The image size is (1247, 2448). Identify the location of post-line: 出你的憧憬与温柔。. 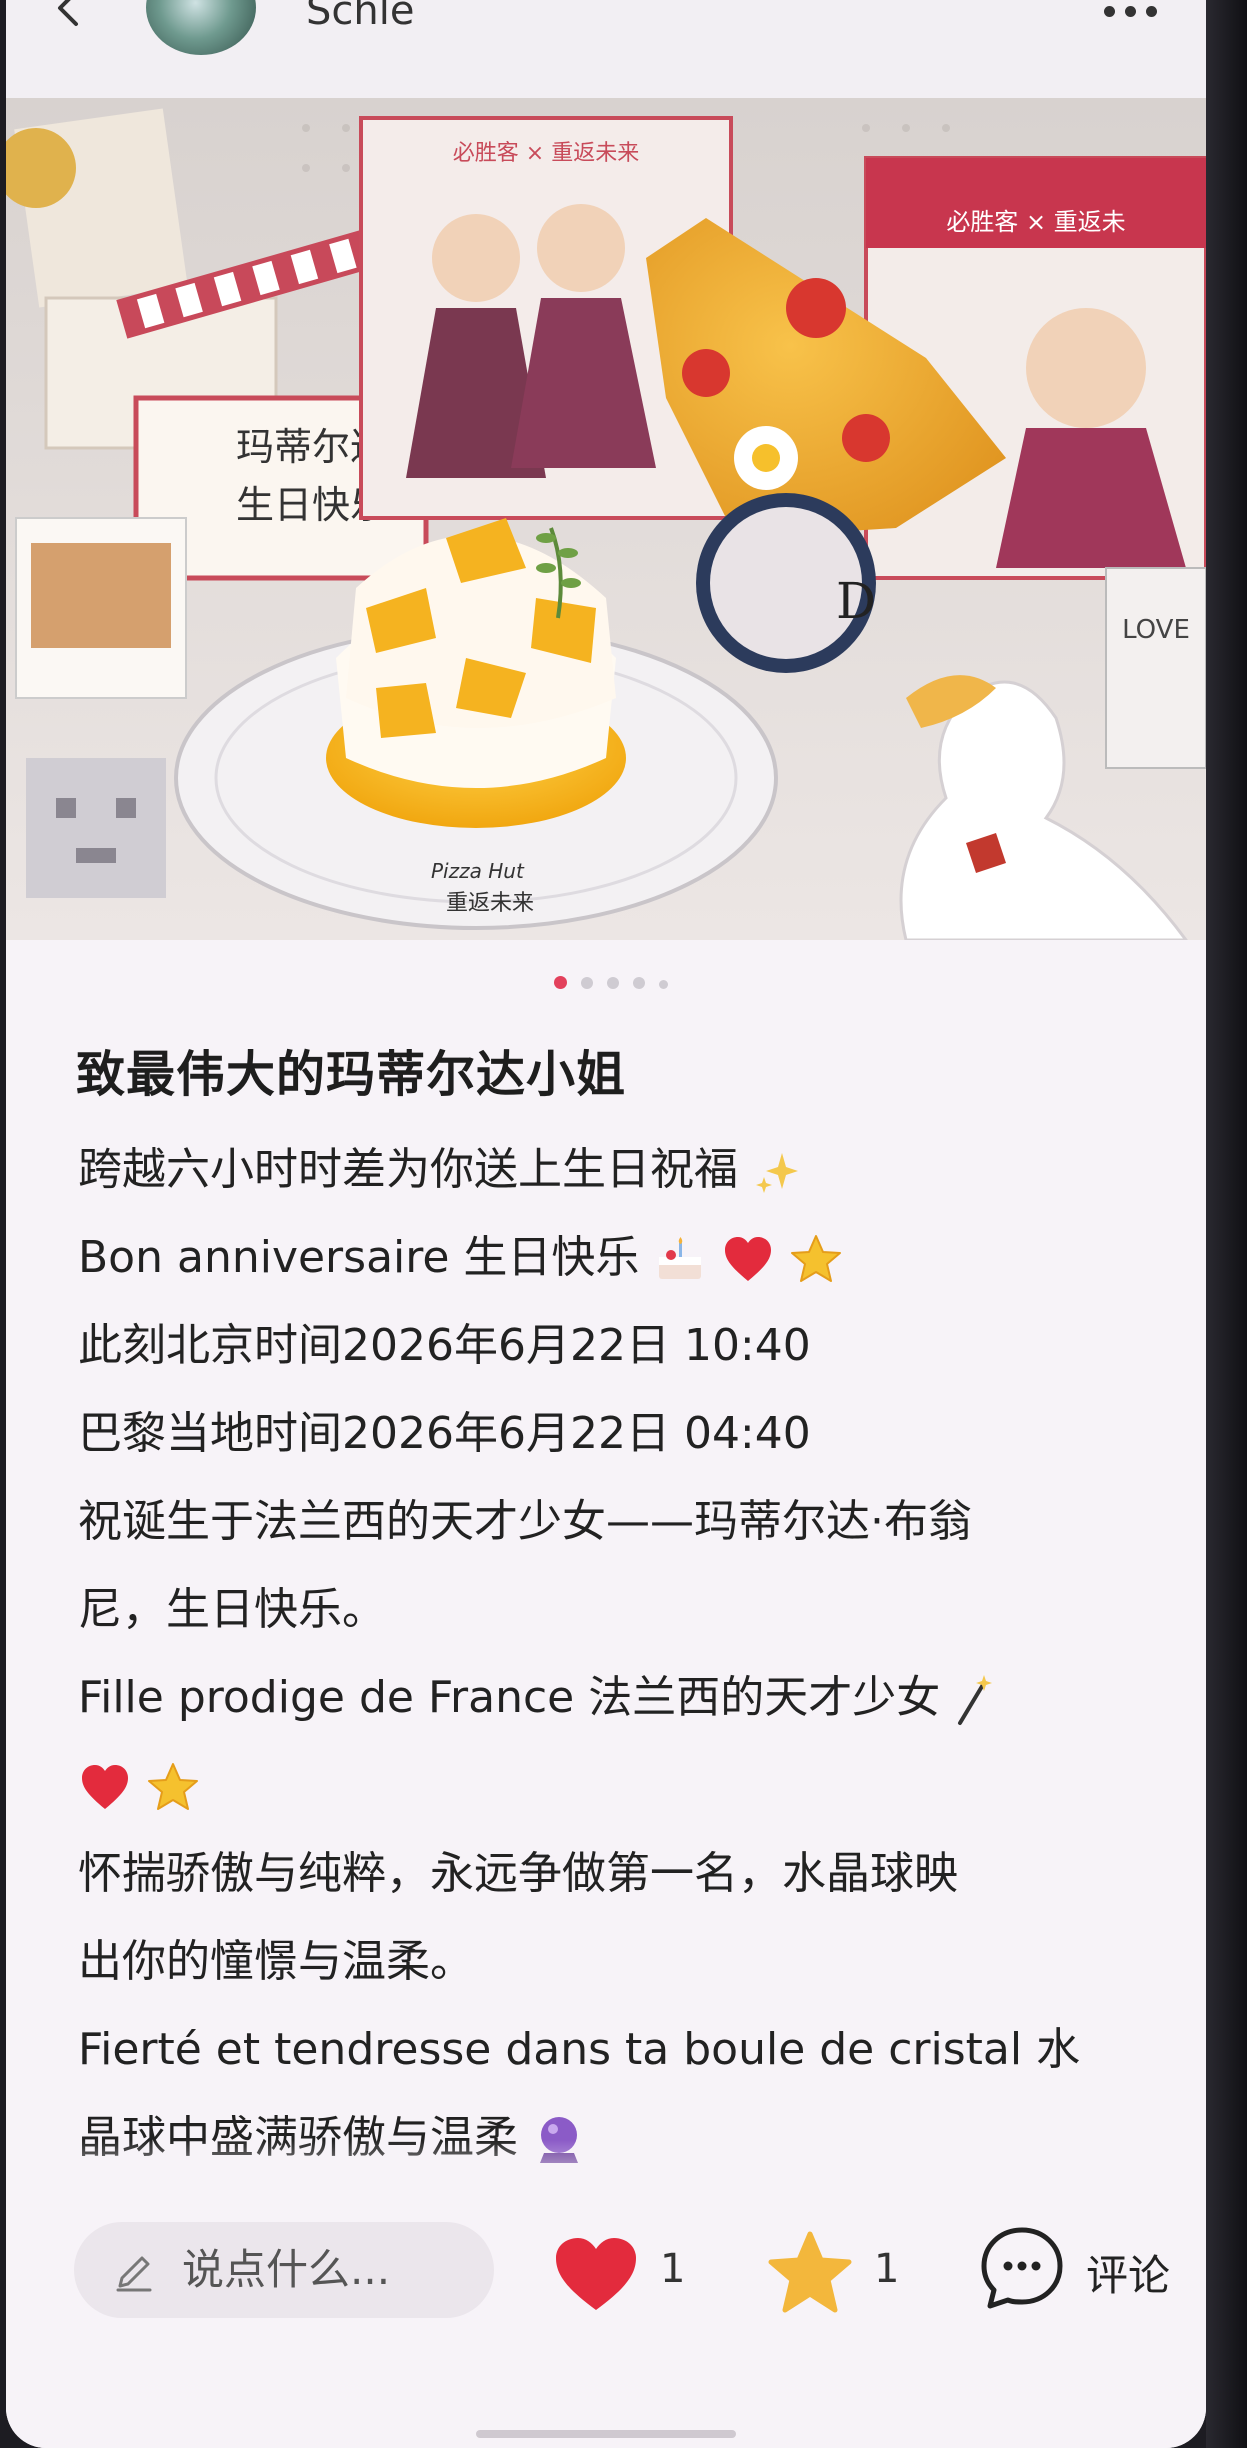
(276, 1961).